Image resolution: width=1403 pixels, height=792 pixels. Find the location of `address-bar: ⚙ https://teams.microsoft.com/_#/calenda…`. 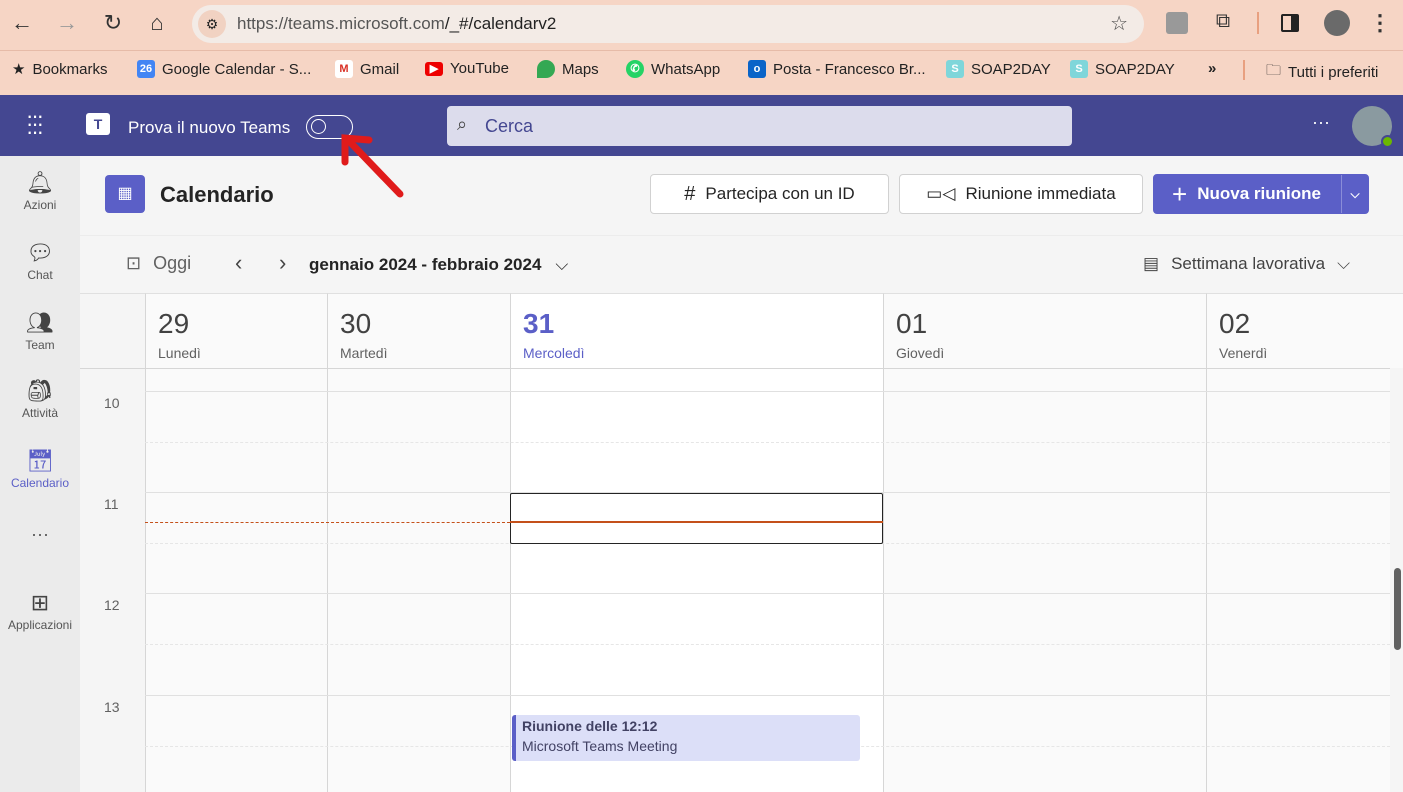

address-bar: ⚙ https://teams.microsoft.com/_#/calenda… is located at coordinates (668, 24).